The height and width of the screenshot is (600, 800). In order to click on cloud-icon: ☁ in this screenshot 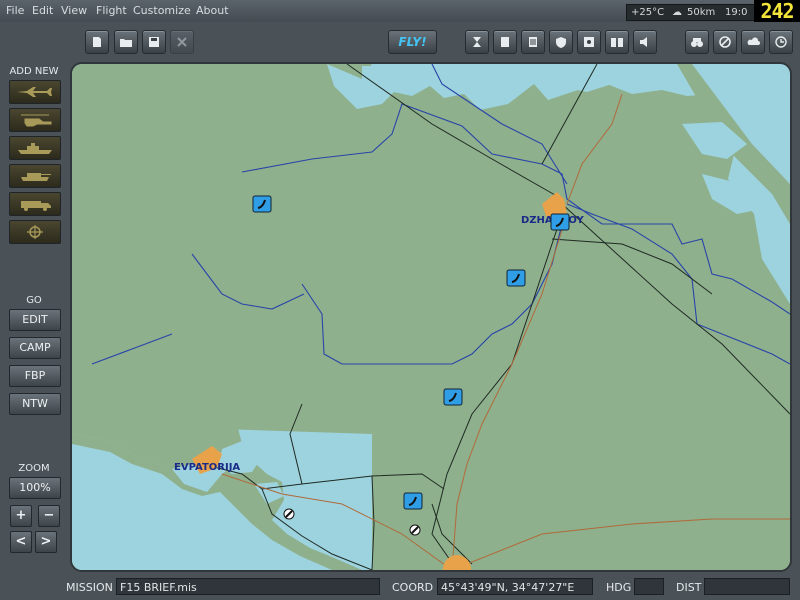, I will do `click(677, 12)`.